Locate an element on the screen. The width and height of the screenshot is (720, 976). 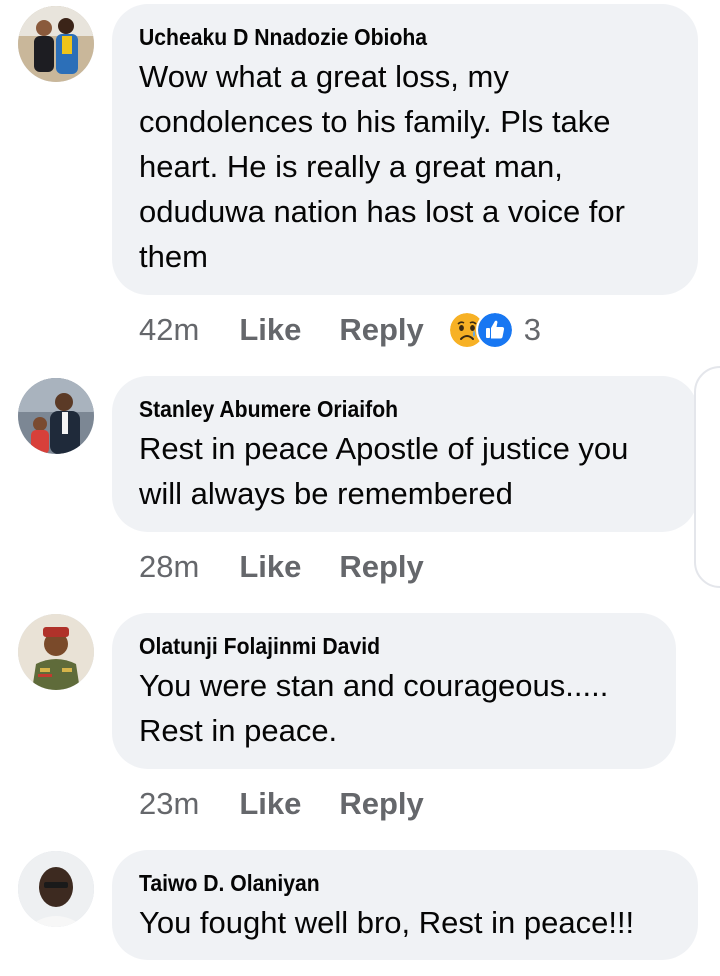
comment-timestamp: 23m is located at coordinates (169, 804).